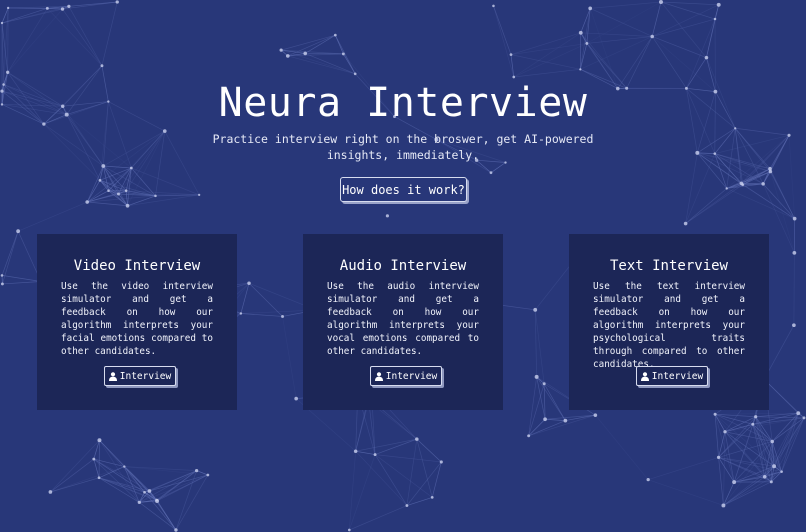 The height and width of the screenshot is (532, 806). I want to click on audio-interview-button: Interview, so click(406, 376).